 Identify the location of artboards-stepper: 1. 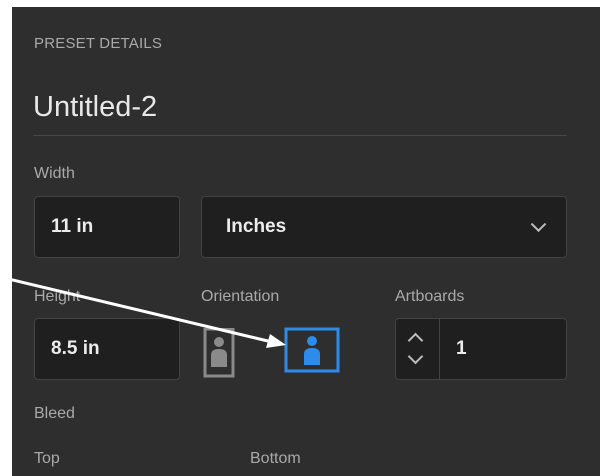
(481, 349).